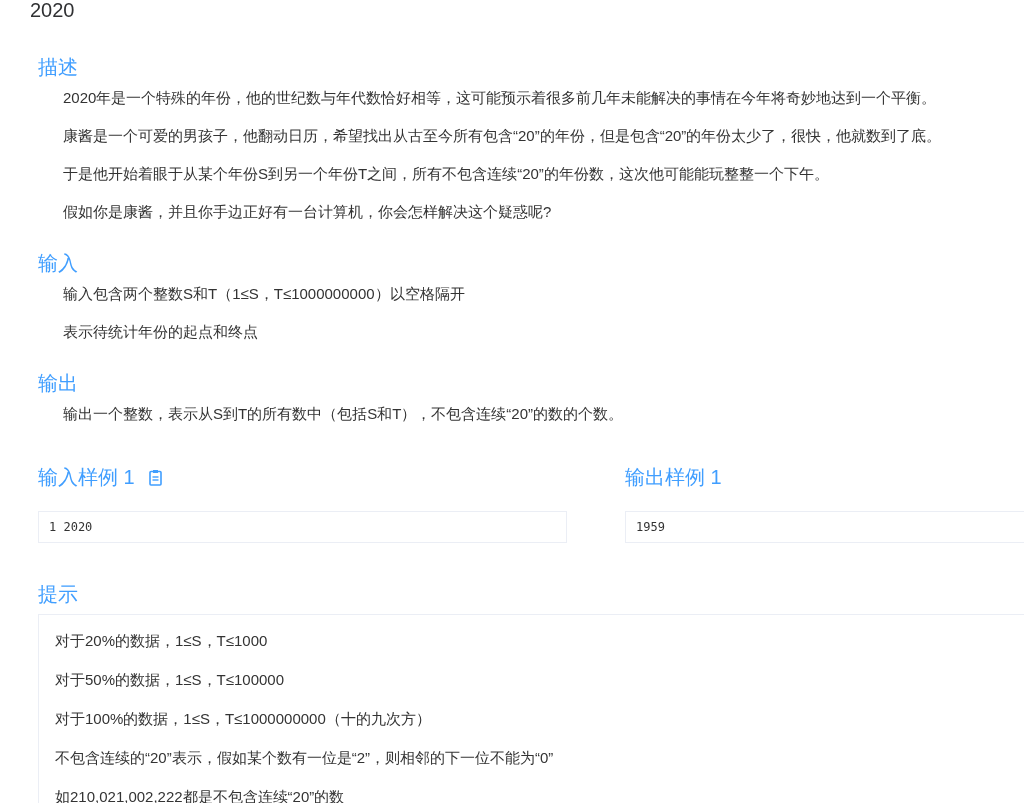  Describe the element at coordinates (58, 383) in the screenshot. I see `section-heading: 输出` at that location.